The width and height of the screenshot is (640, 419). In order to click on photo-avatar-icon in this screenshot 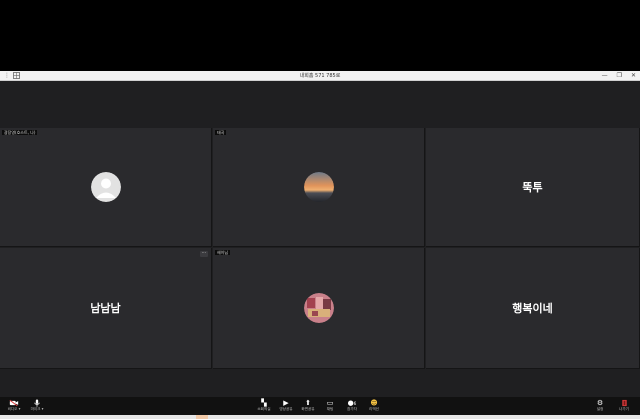, I will do `click(318, 308)`.